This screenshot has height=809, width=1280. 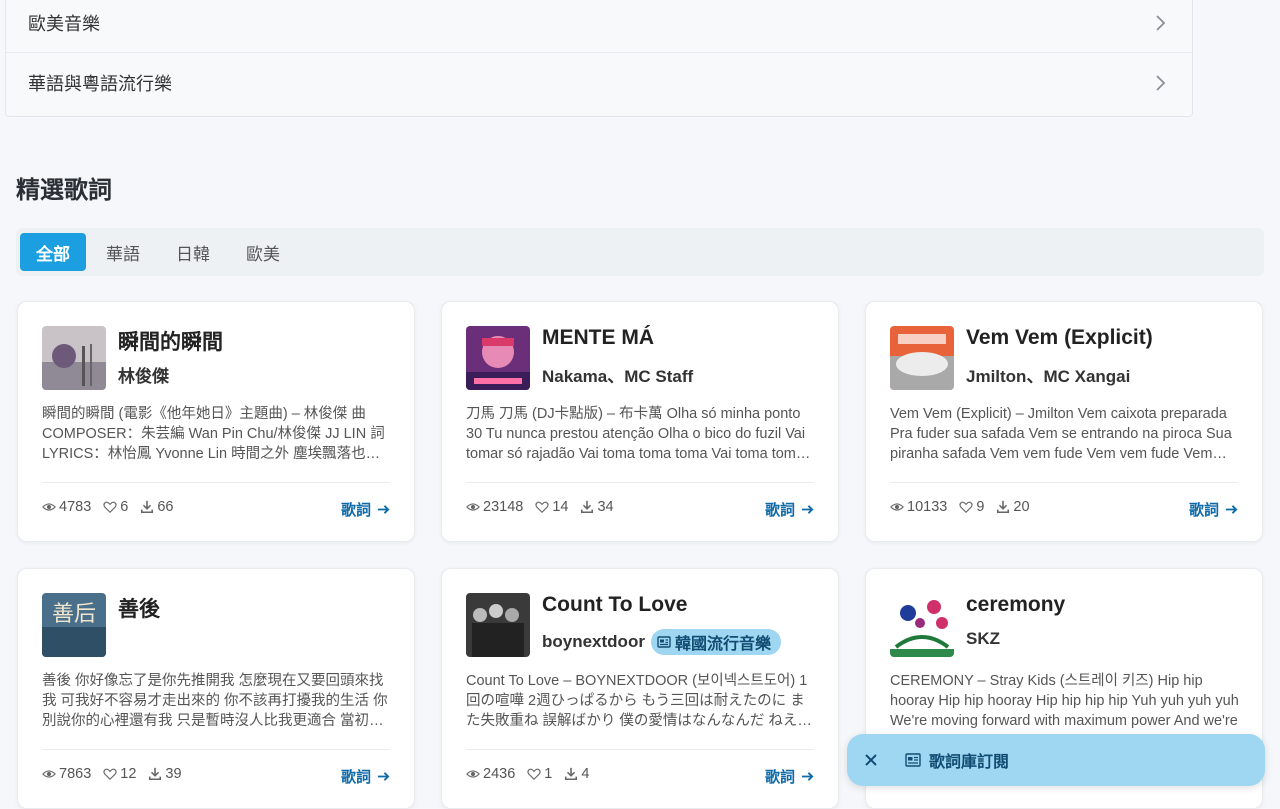 What do you see at coordinates (170, 341) in the screenshot?
I see `song-title: 瞬間的瞬間` at bounding box center [170, 341].